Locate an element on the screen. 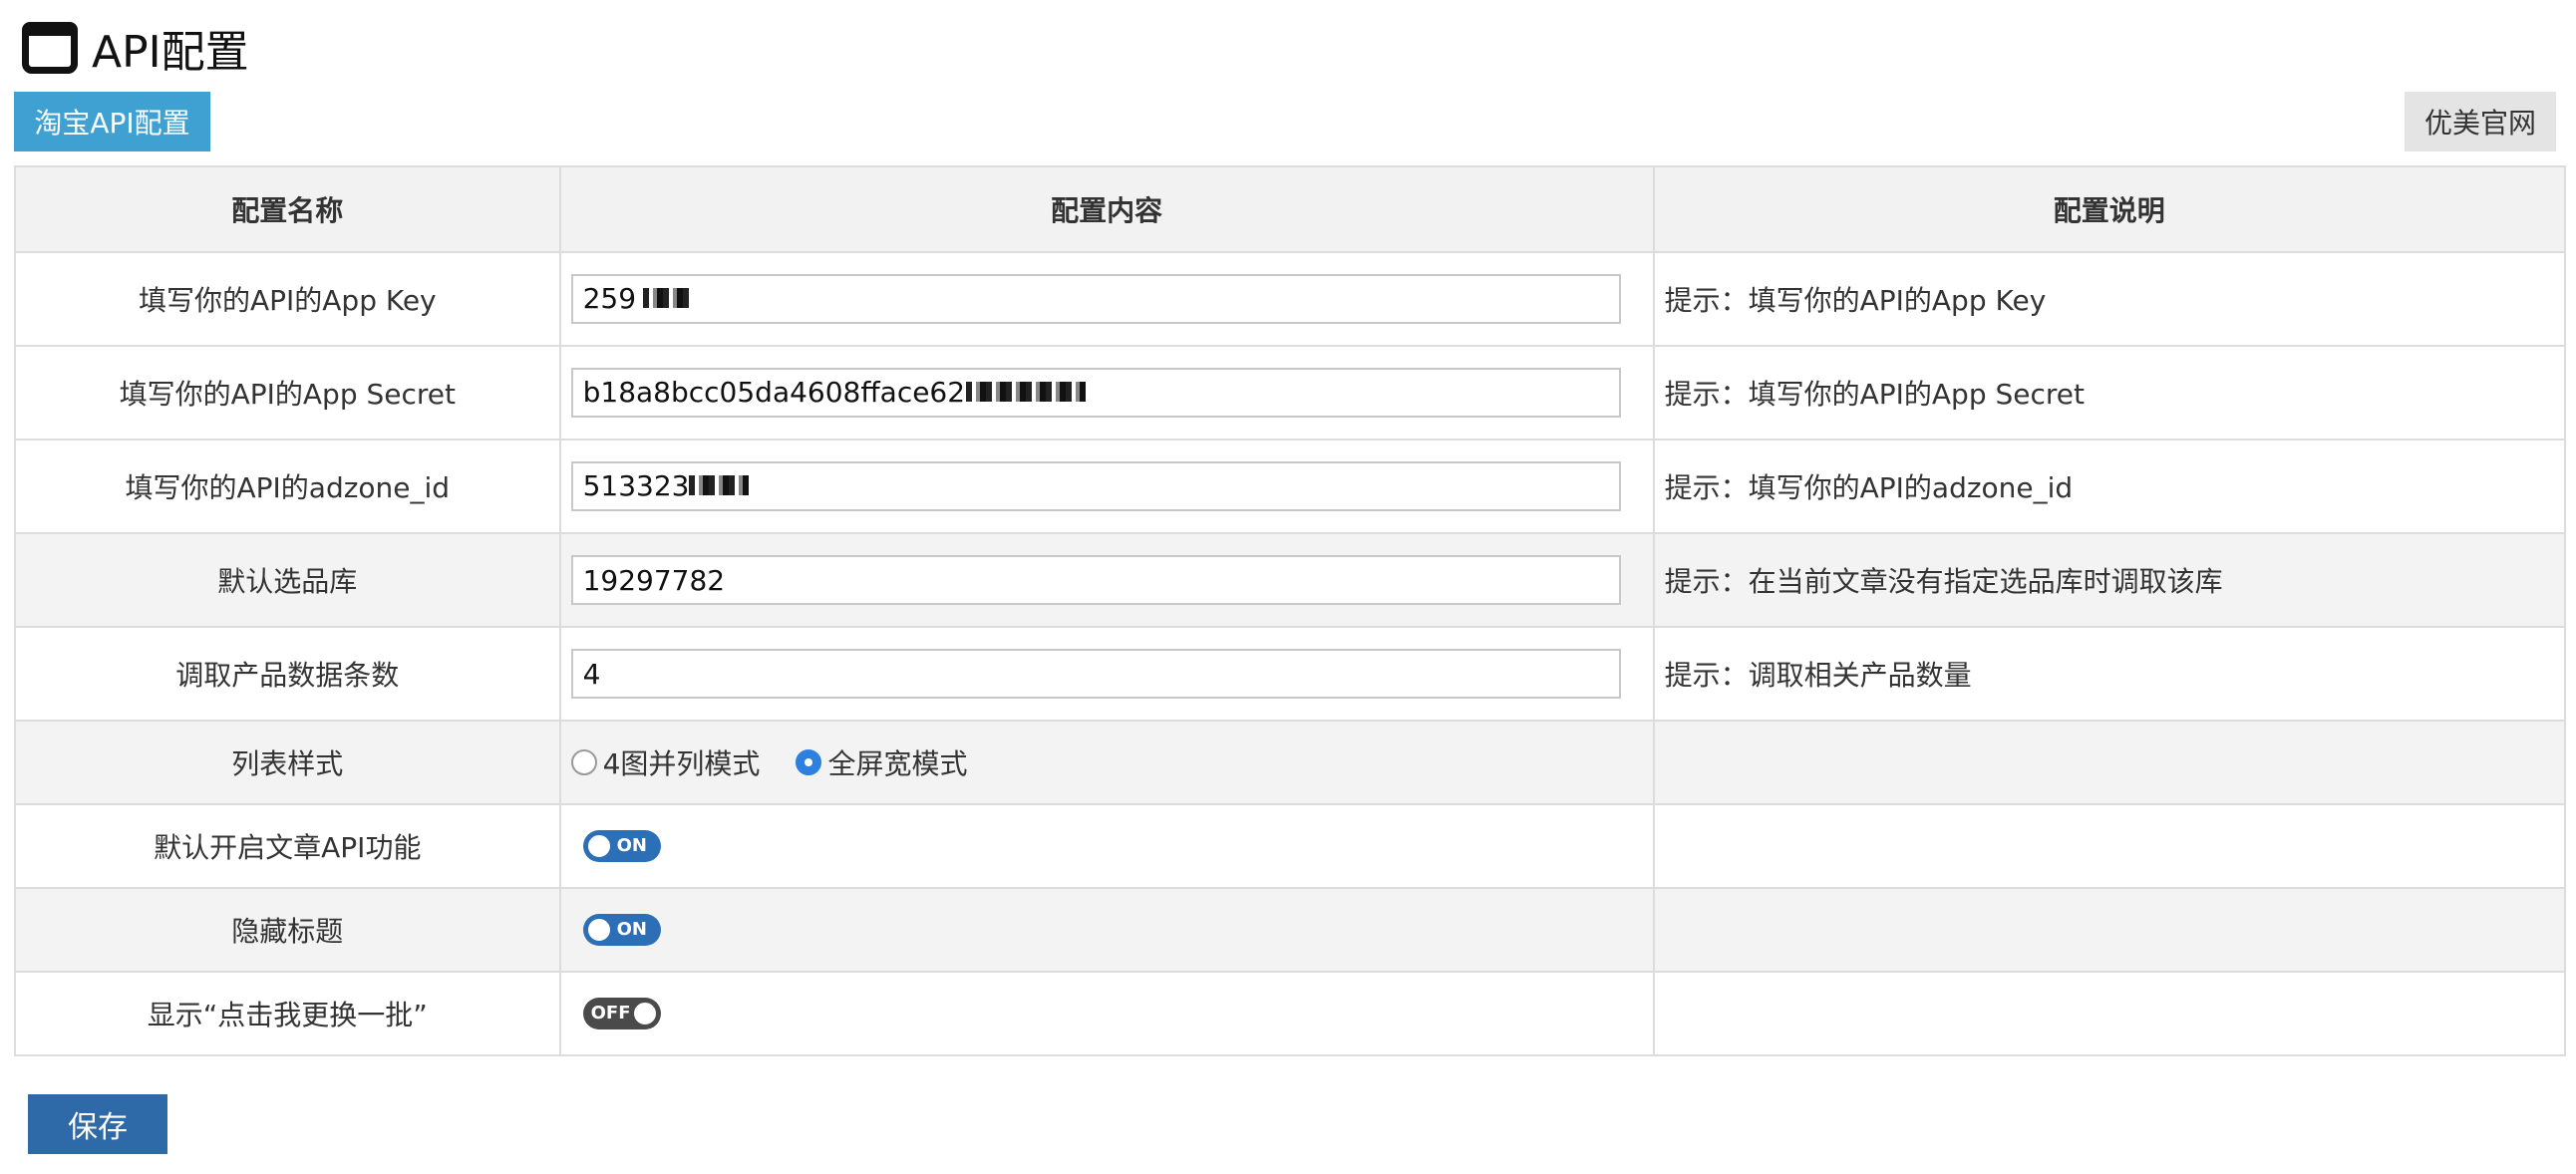 This screenshot has width=2576, height=1174. table-row: 调取产品数据条数 提示：调取相关产品数量 is located at coordinates (1290, 674).